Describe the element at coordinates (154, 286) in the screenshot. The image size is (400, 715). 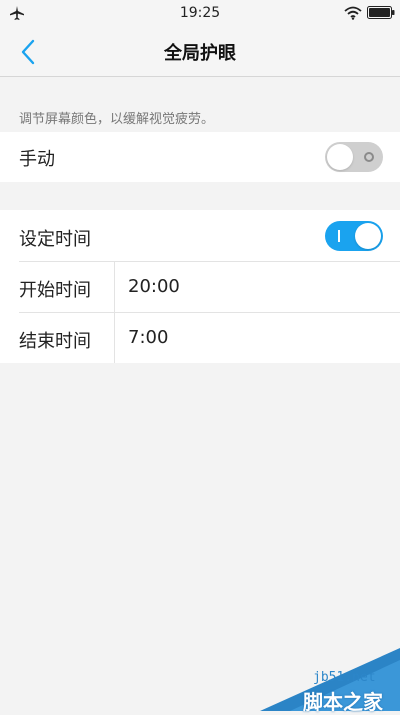
I see `start-time-value: 20:00` at that location.